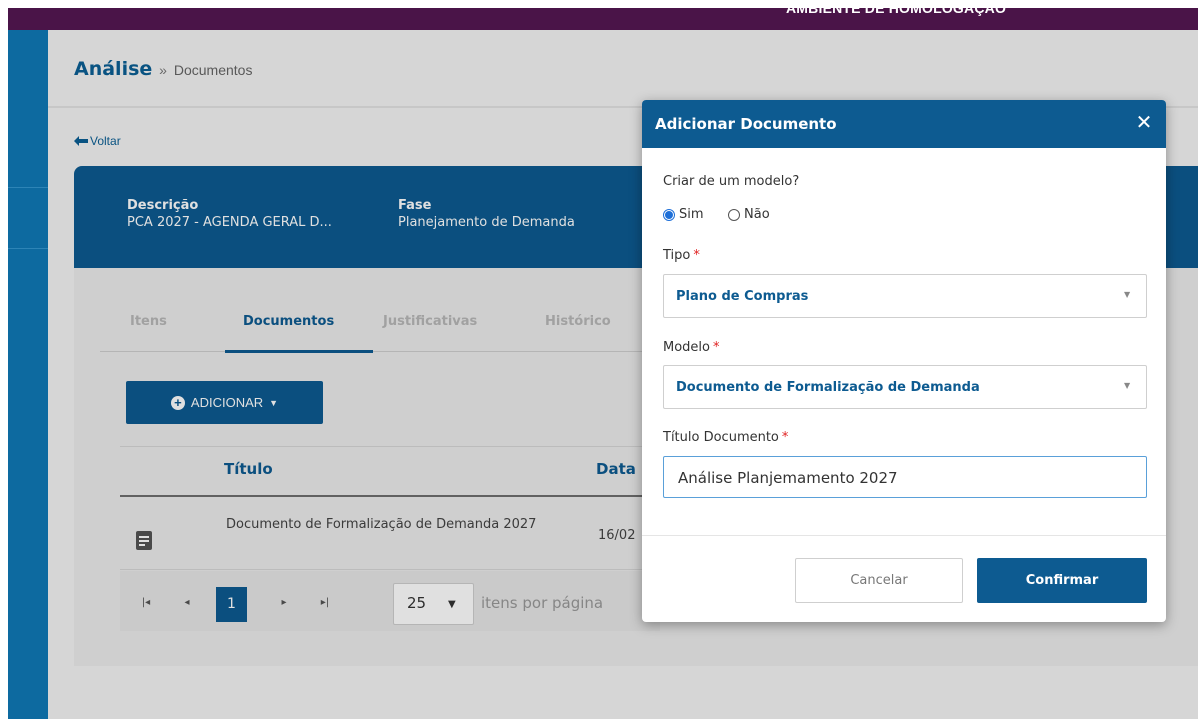 The image size is (1198, 719). I want to click on modelo-select-value: Documento de Formalização de Demanda, so click(828, 387).